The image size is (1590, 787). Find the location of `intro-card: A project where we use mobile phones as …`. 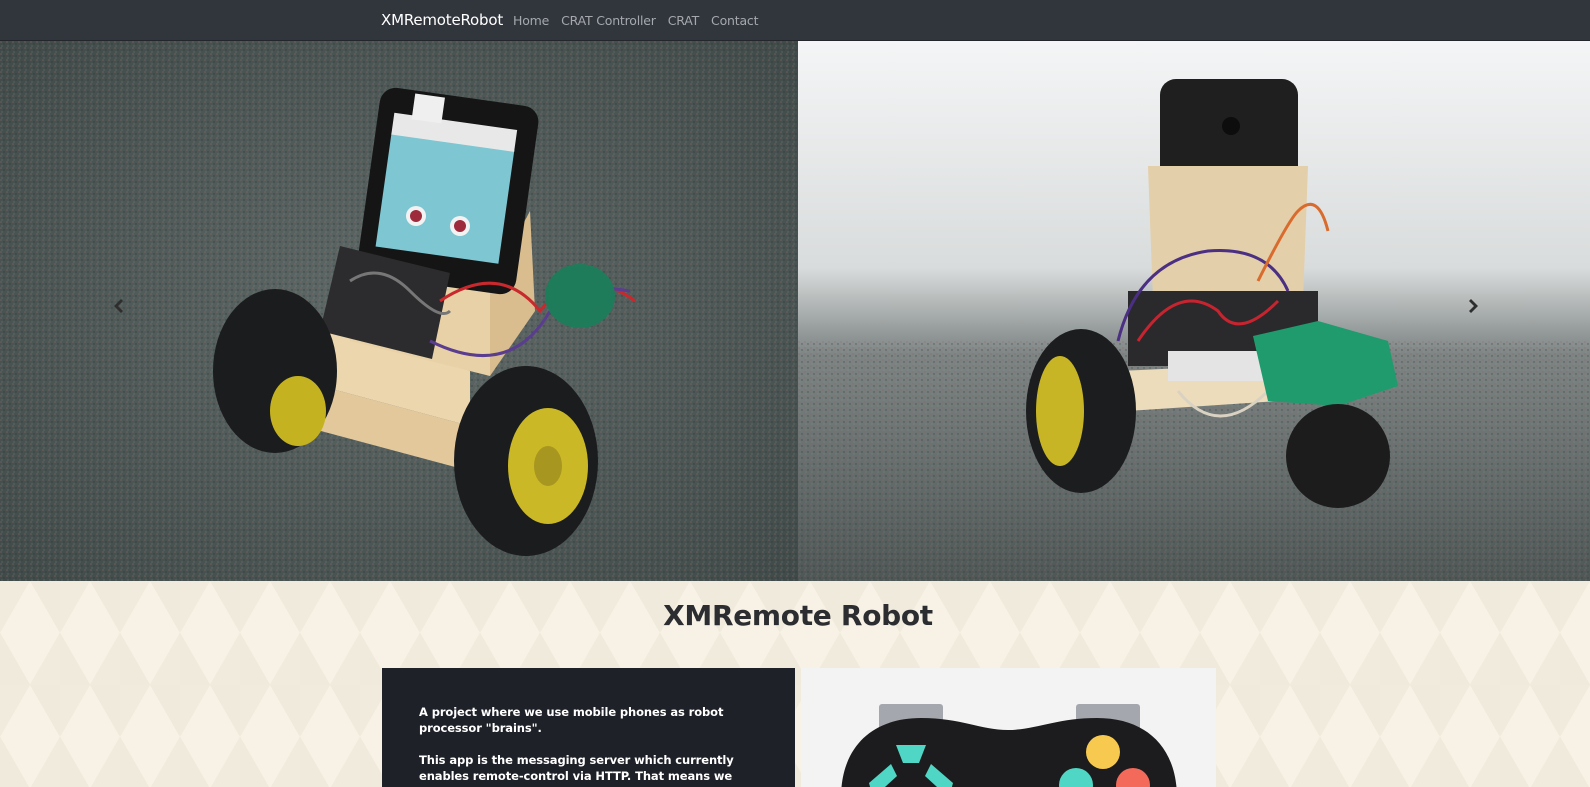

intro-card: A project where we use mobile phones as … is located at coordinates (588, 727).